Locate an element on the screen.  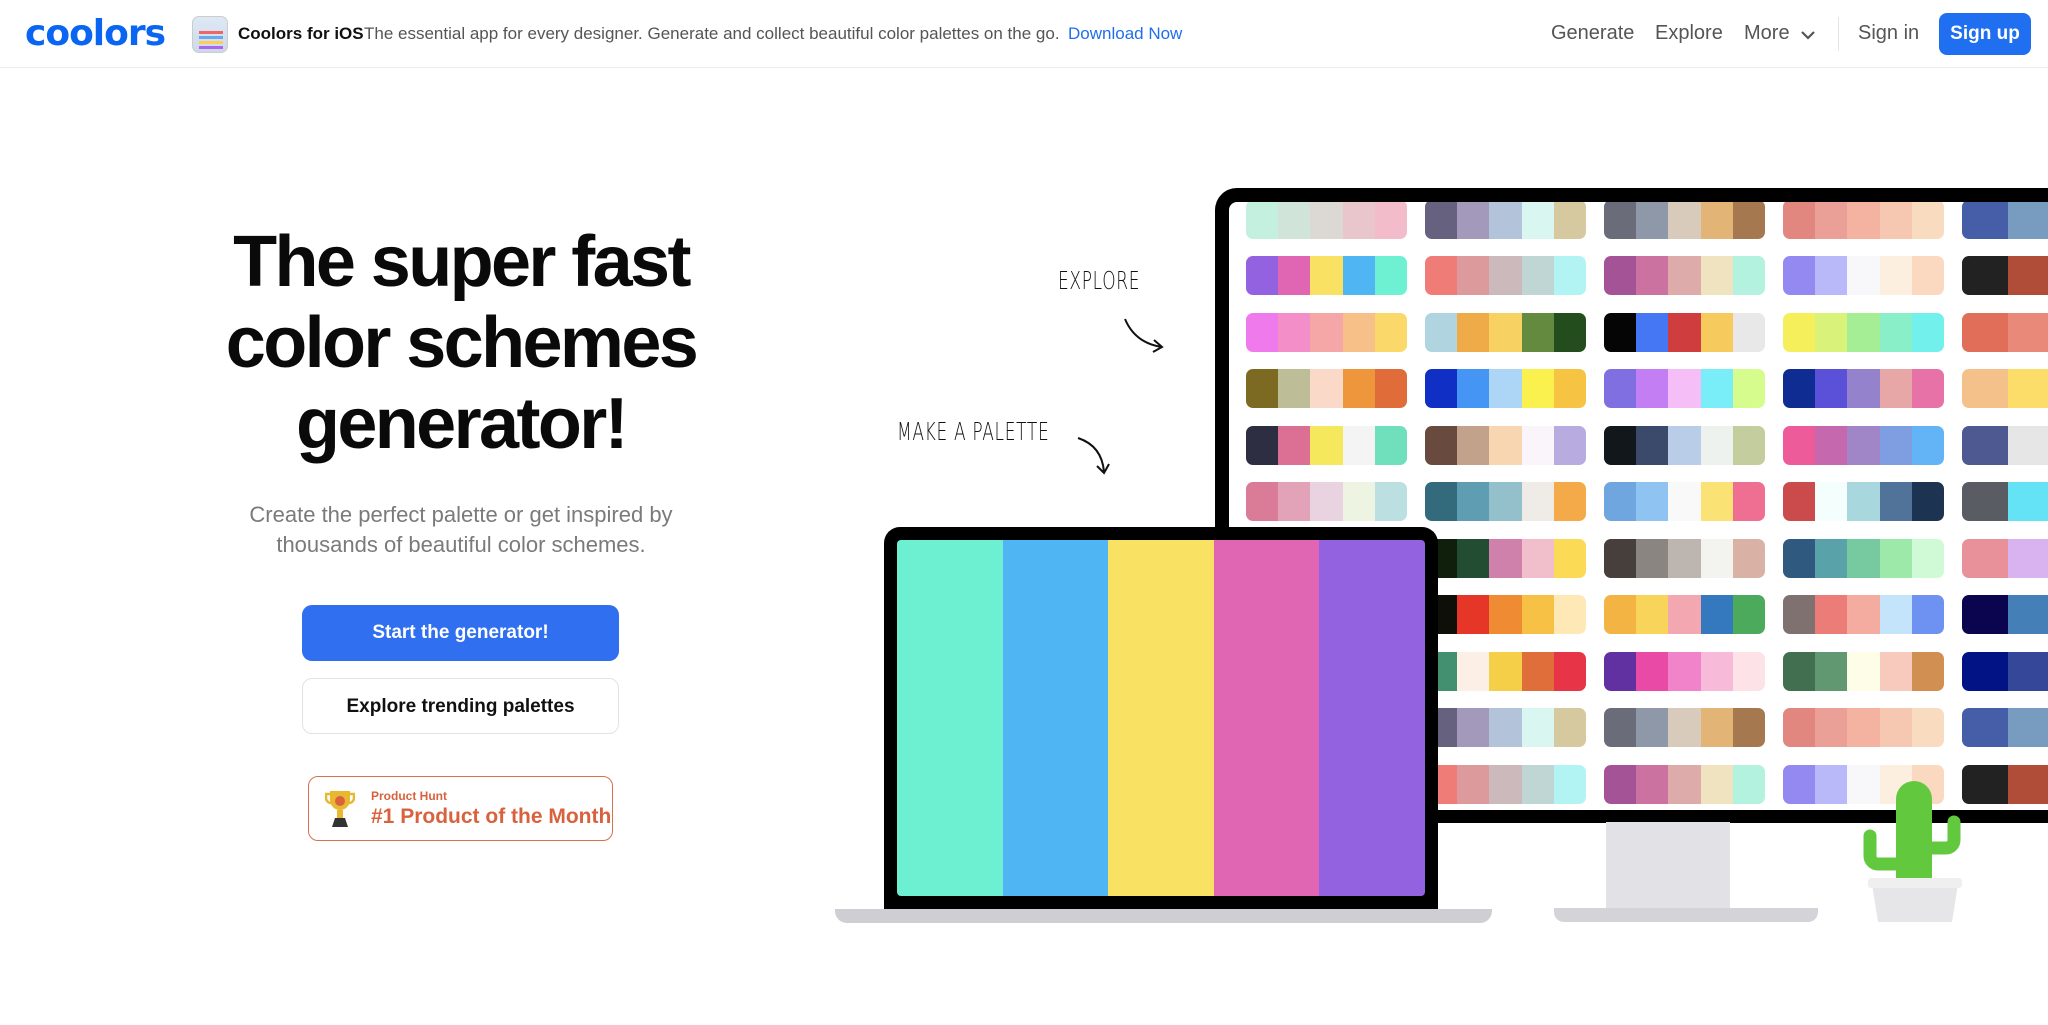
explore-trending-button: Explore trending palettes is located at coordinates (460, 706).